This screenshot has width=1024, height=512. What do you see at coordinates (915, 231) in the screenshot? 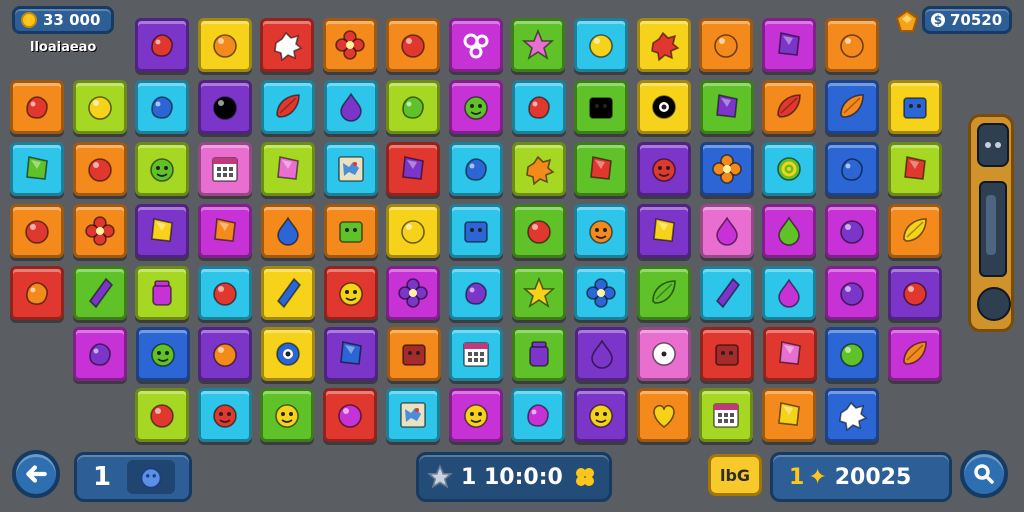
I see `board-tile-yellow-leaf` at bounding box center [915, 231].